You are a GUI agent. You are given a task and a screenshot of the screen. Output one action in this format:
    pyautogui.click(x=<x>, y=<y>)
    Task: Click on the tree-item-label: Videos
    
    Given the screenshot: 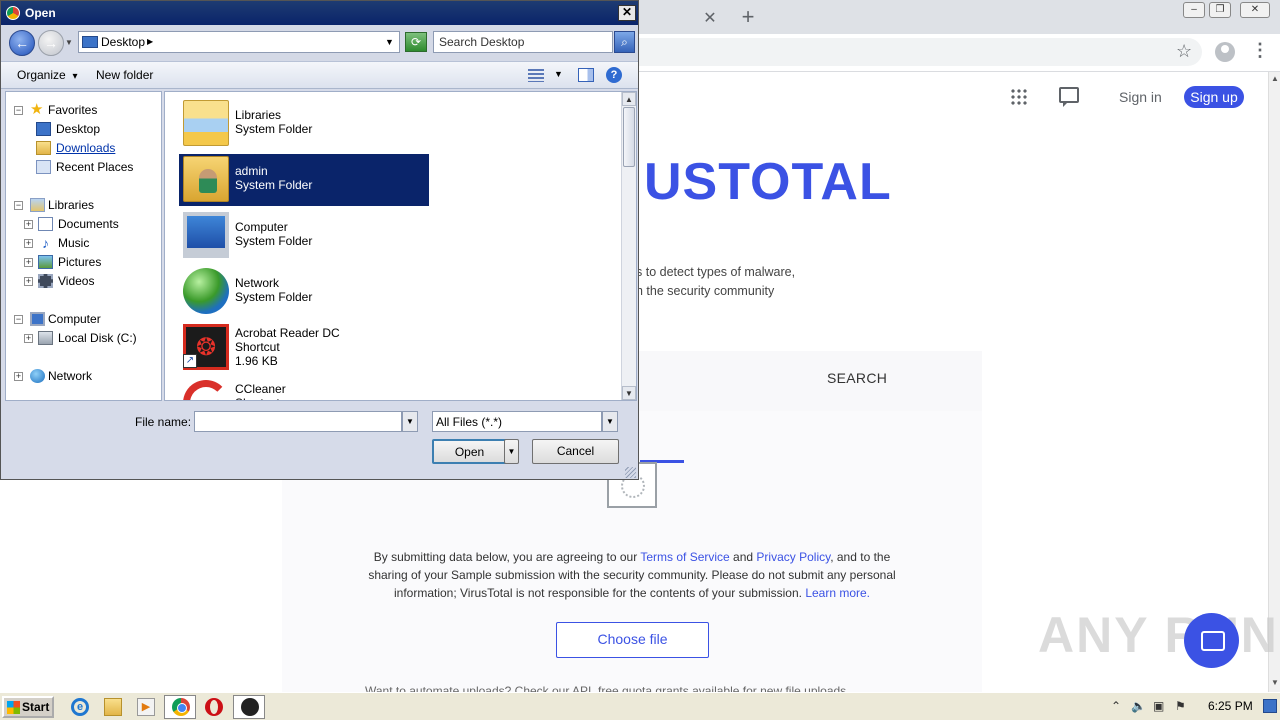 What is the action you would take?
    pyautogui.click(x=76, y=281)
    